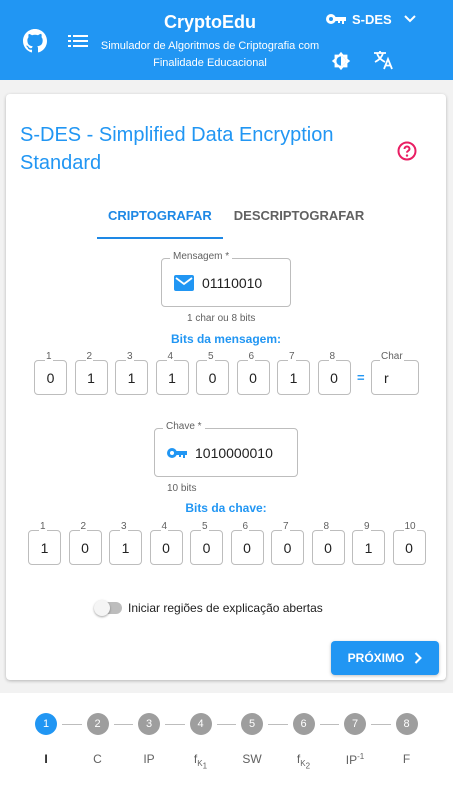 This screenshot has width=453, height=791. What do you see at coordinates (205, 526) in the screenshot?
I see `key-bit-number: 5` at bounding box center [205, 526].